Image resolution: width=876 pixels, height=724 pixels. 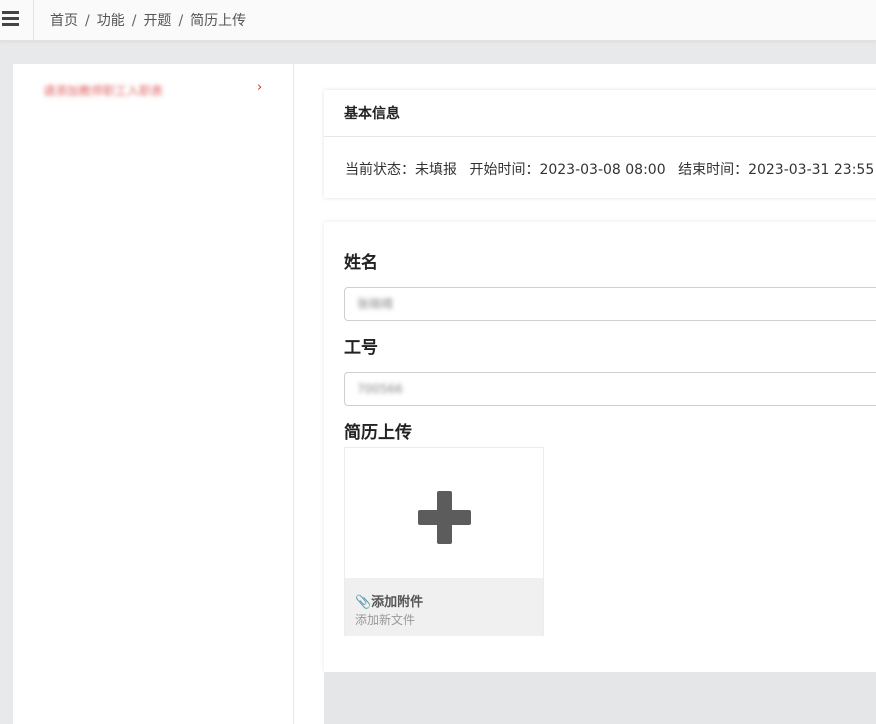 What do you see at coordinates (389, 602) in the screenshot?
I see `upload-title: 📎添加附件` at bounding box center [389, 602].